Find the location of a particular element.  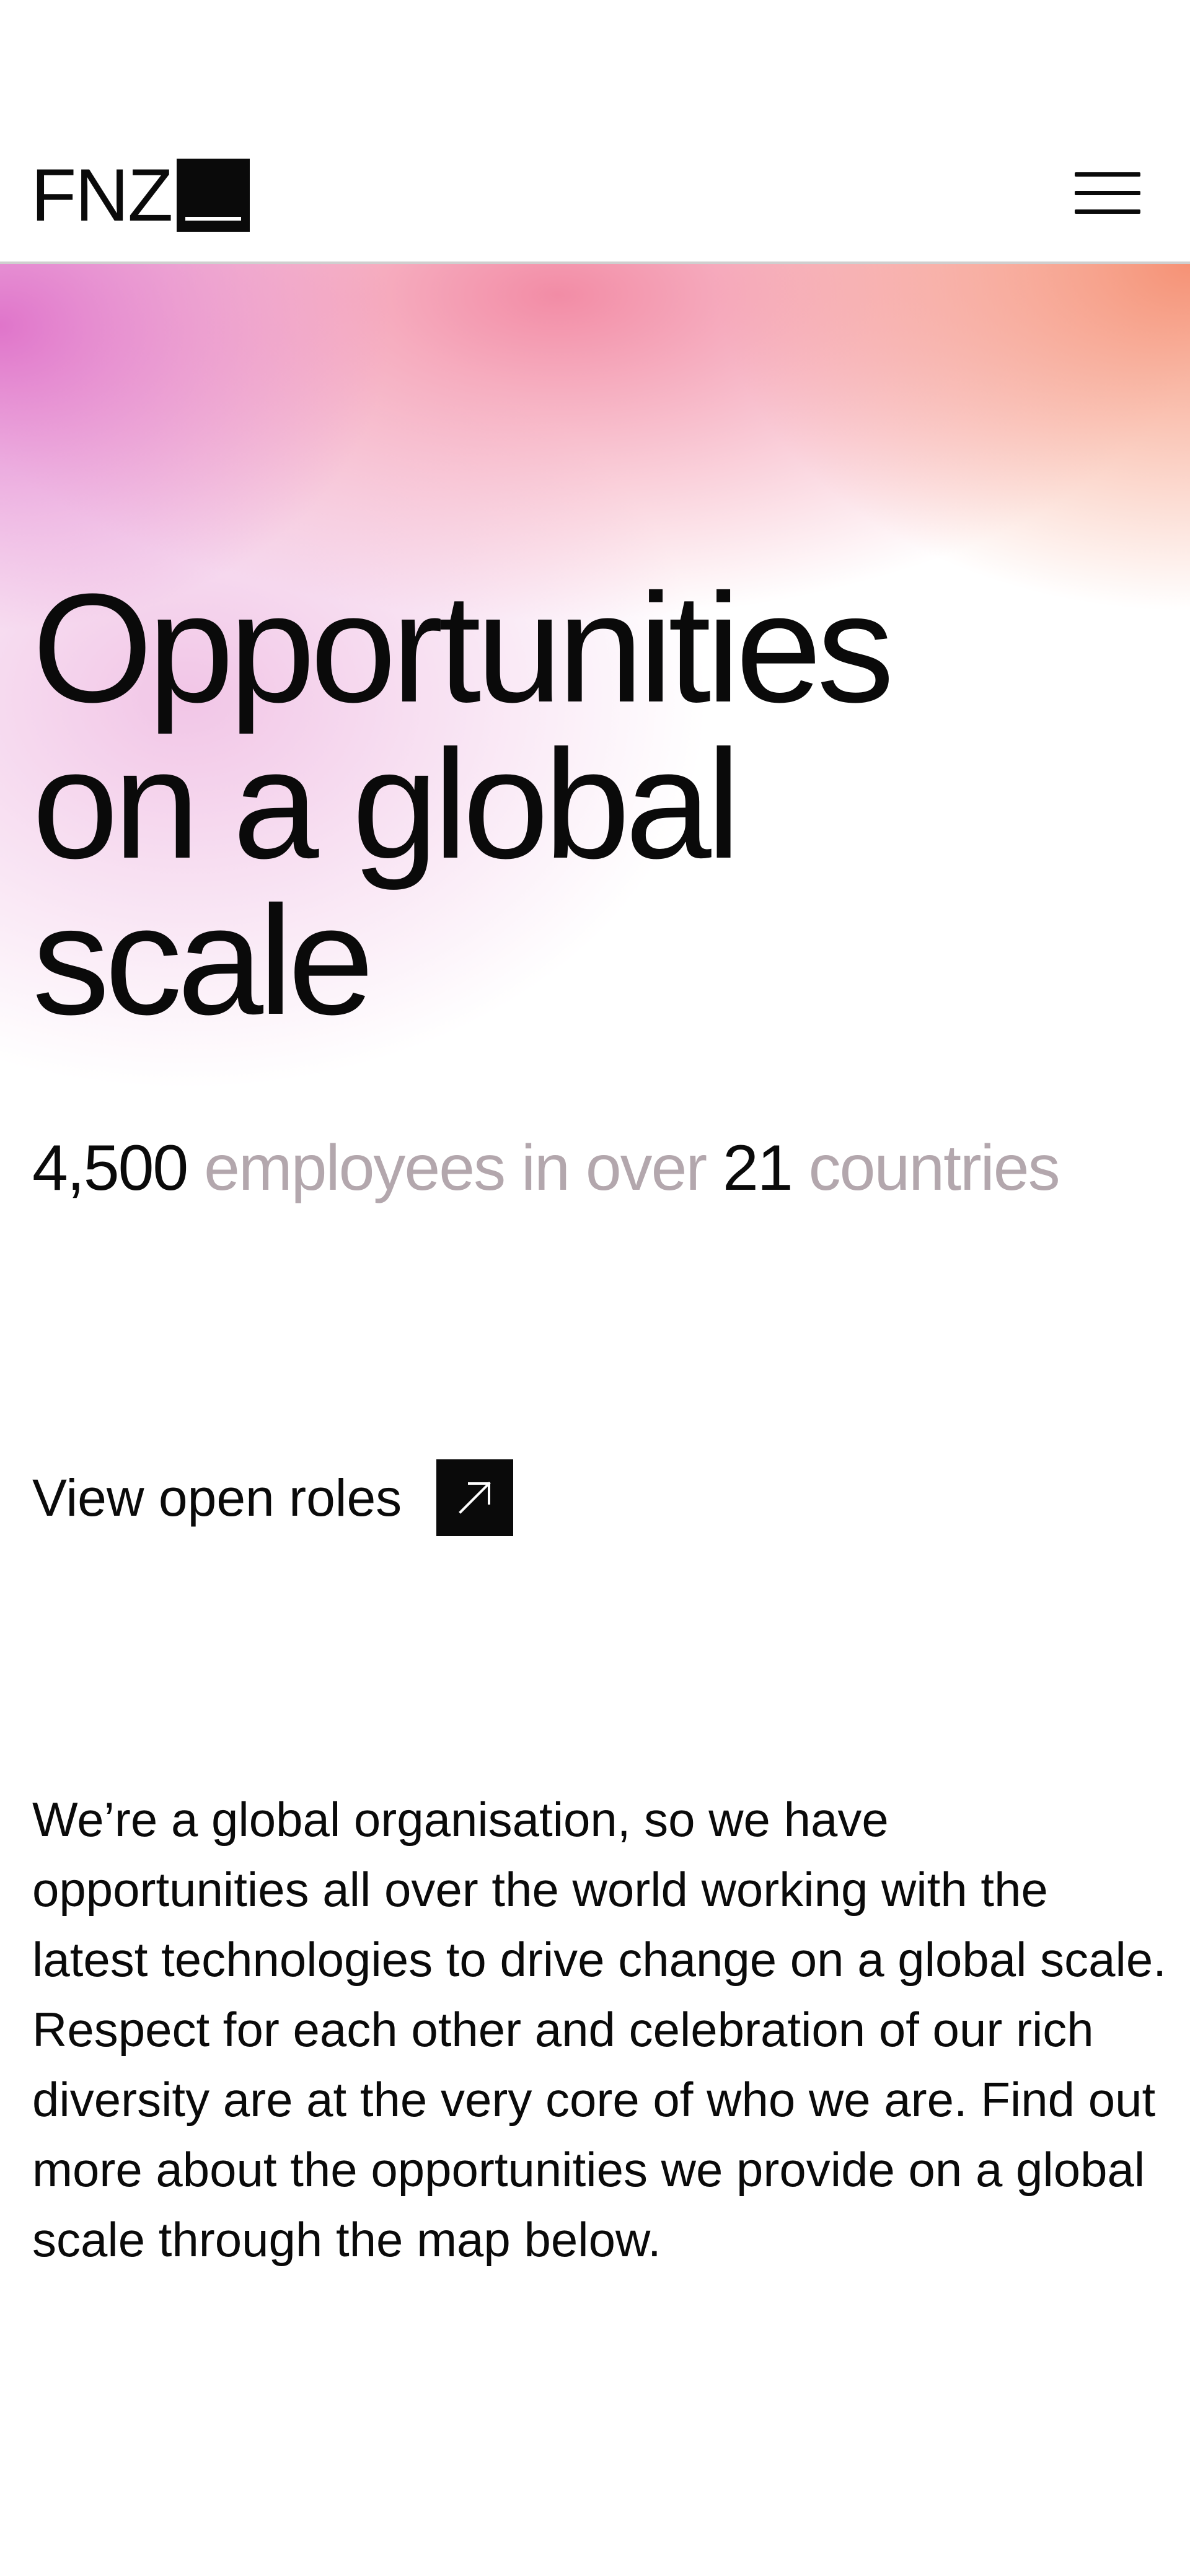

hamburger-menu-icon is located at coordinates (1107, 194).